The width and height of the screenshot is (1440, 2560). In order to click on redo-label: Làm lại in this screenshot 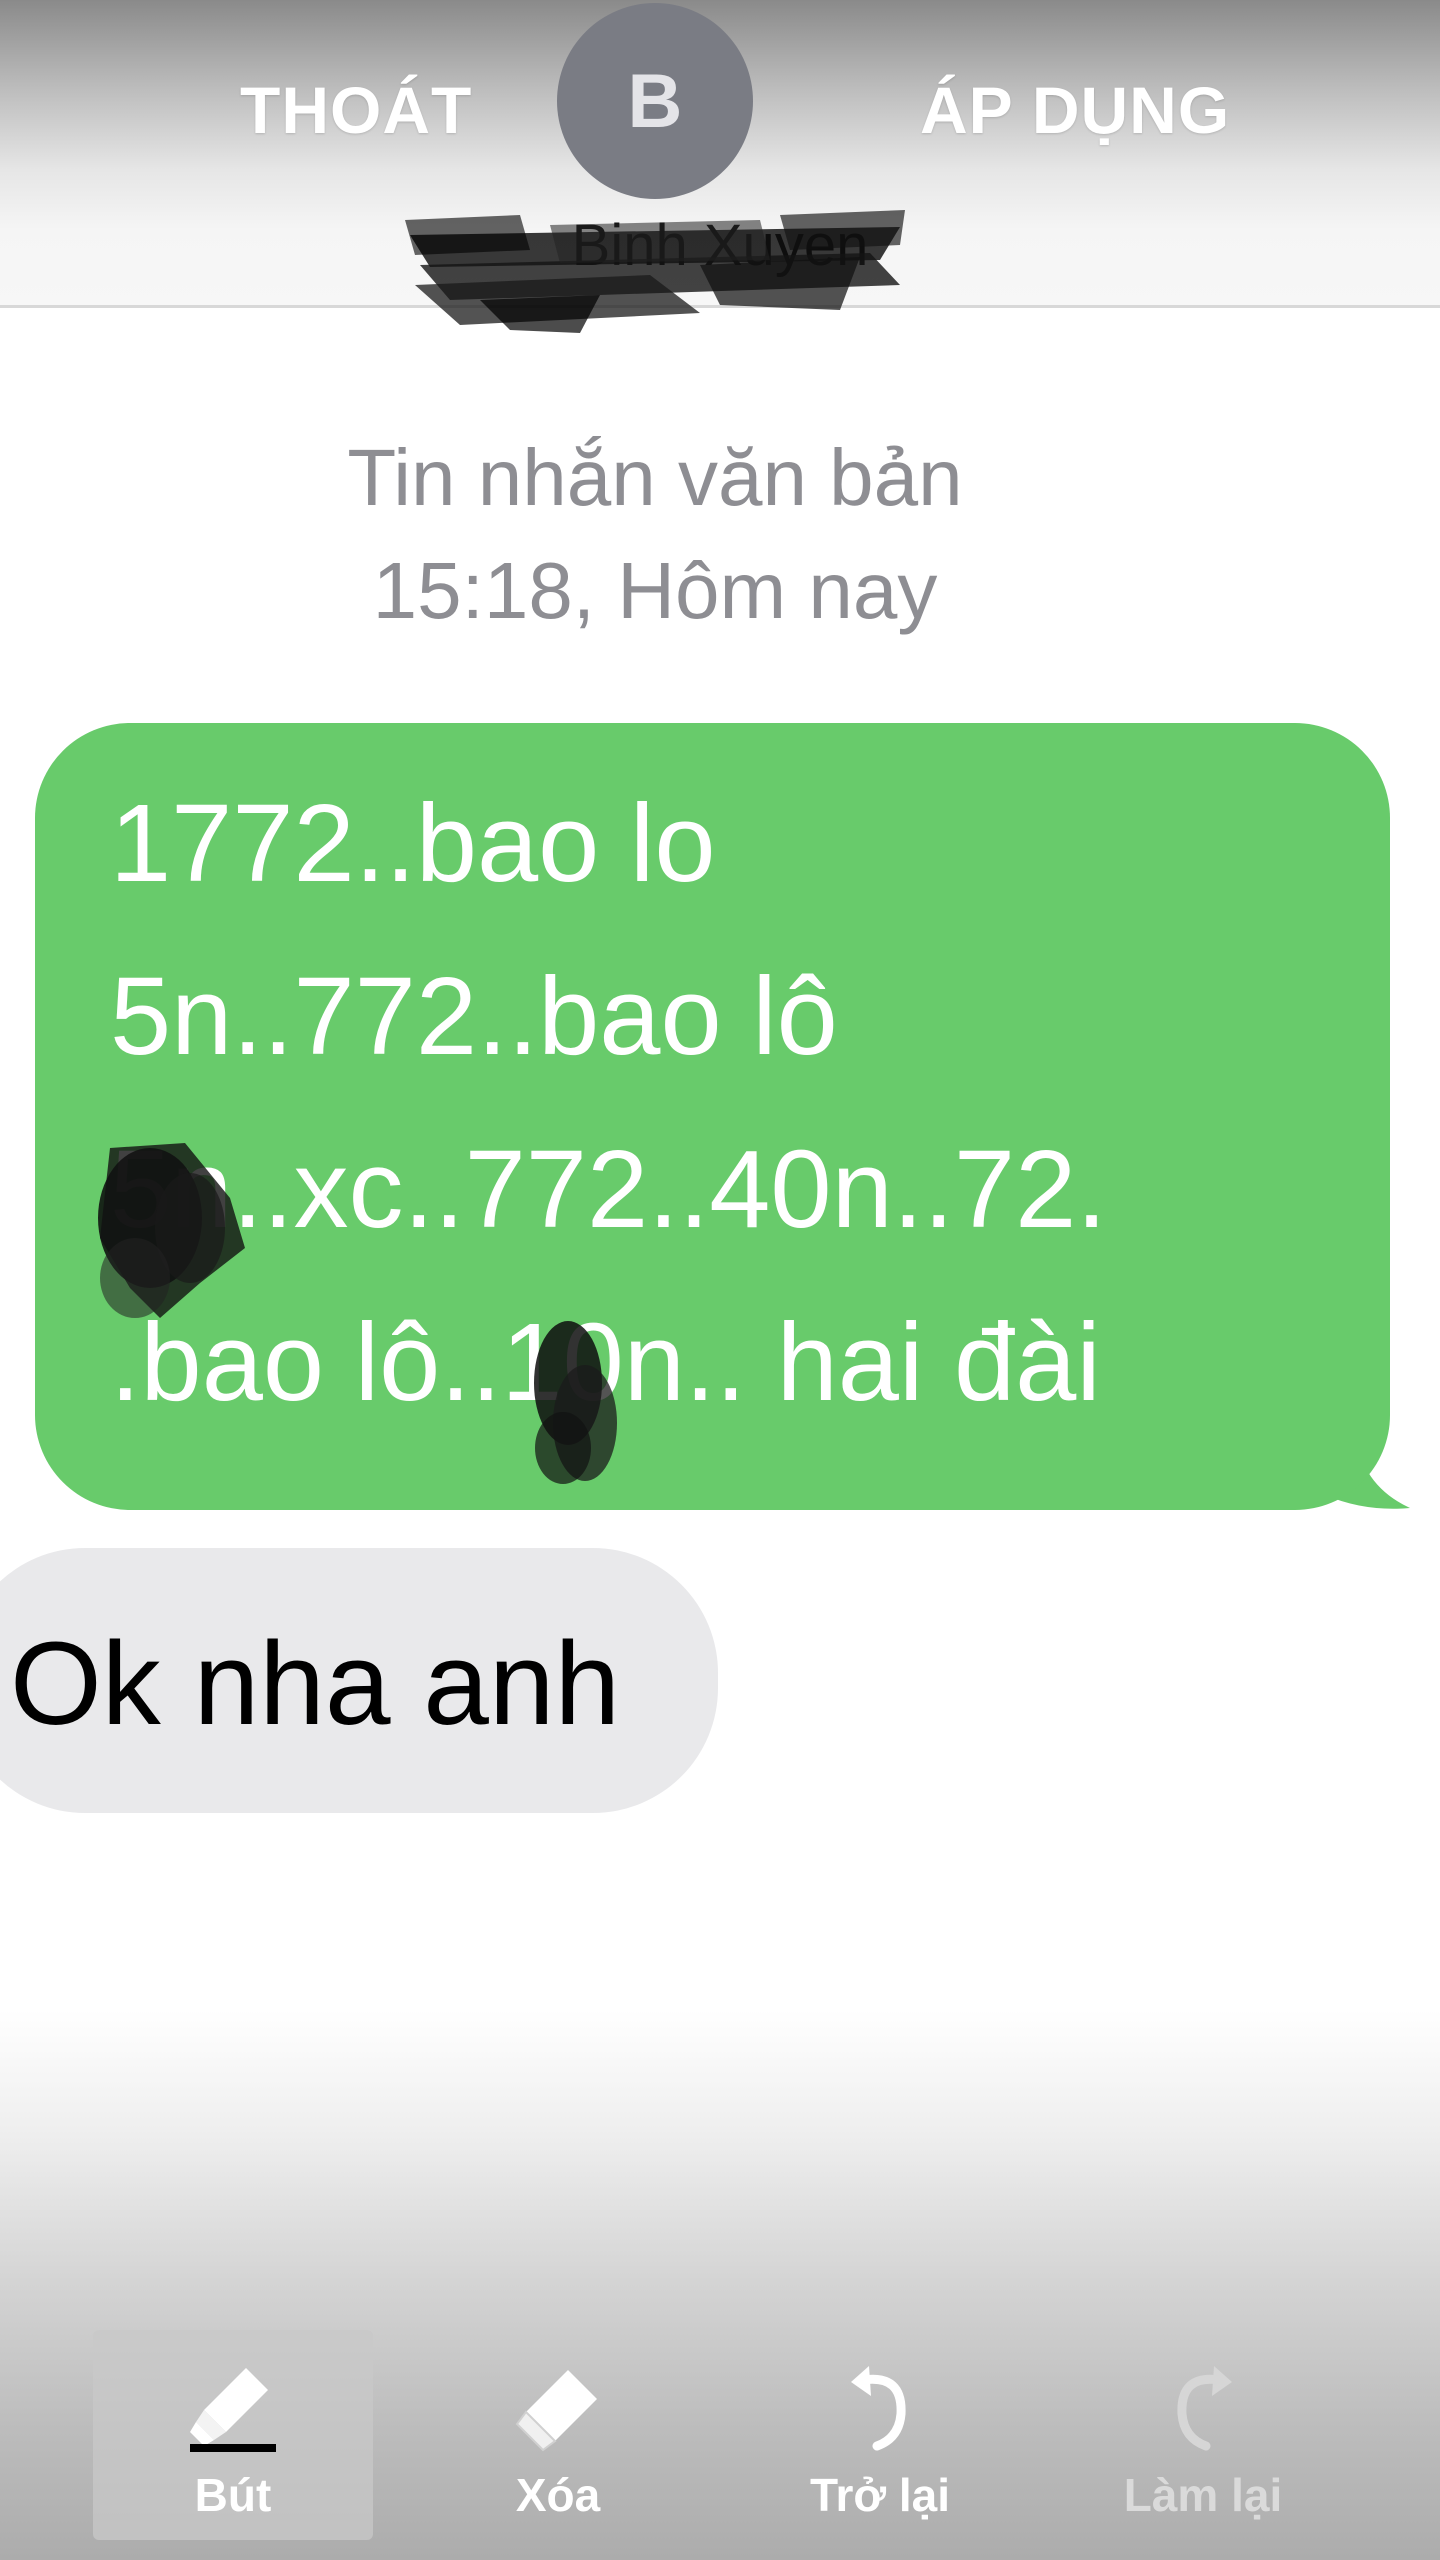, I will do `click(1203, 2495)`.